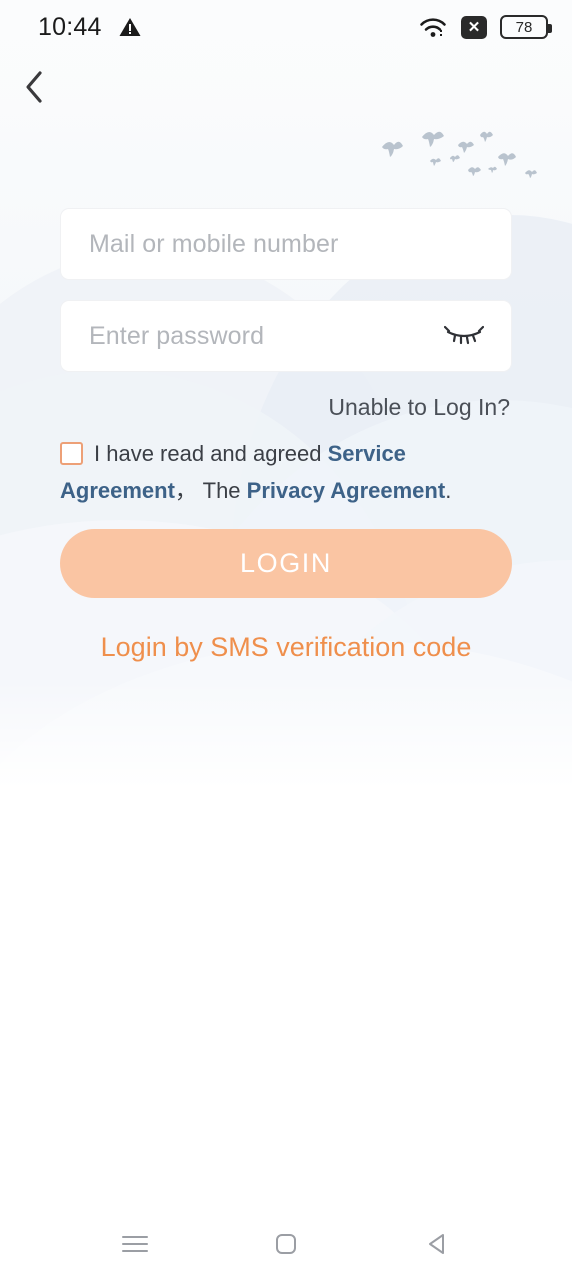  What do you see at coordinates (286, 563) in the screenshot?
I see `login-button: LOGIN` at bounding box center [286, 563].